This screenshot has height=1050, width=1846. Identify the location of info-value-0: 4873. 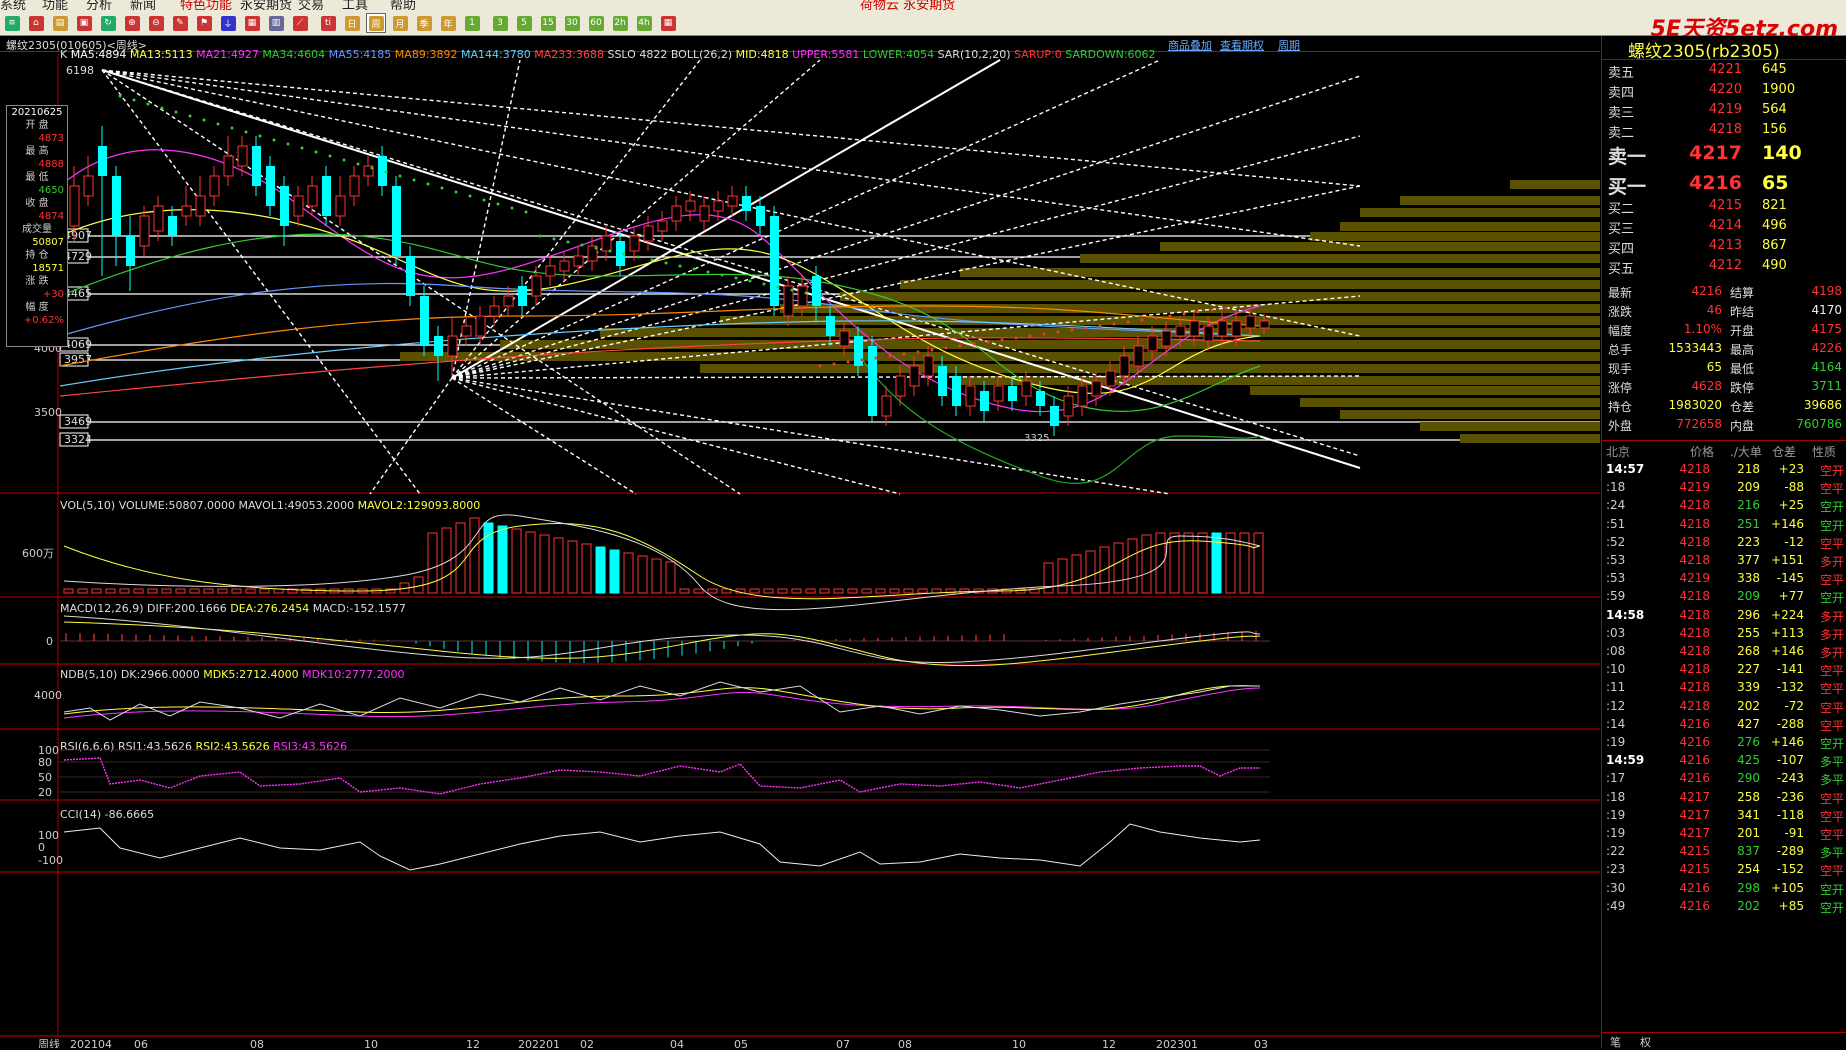
(51, 138).